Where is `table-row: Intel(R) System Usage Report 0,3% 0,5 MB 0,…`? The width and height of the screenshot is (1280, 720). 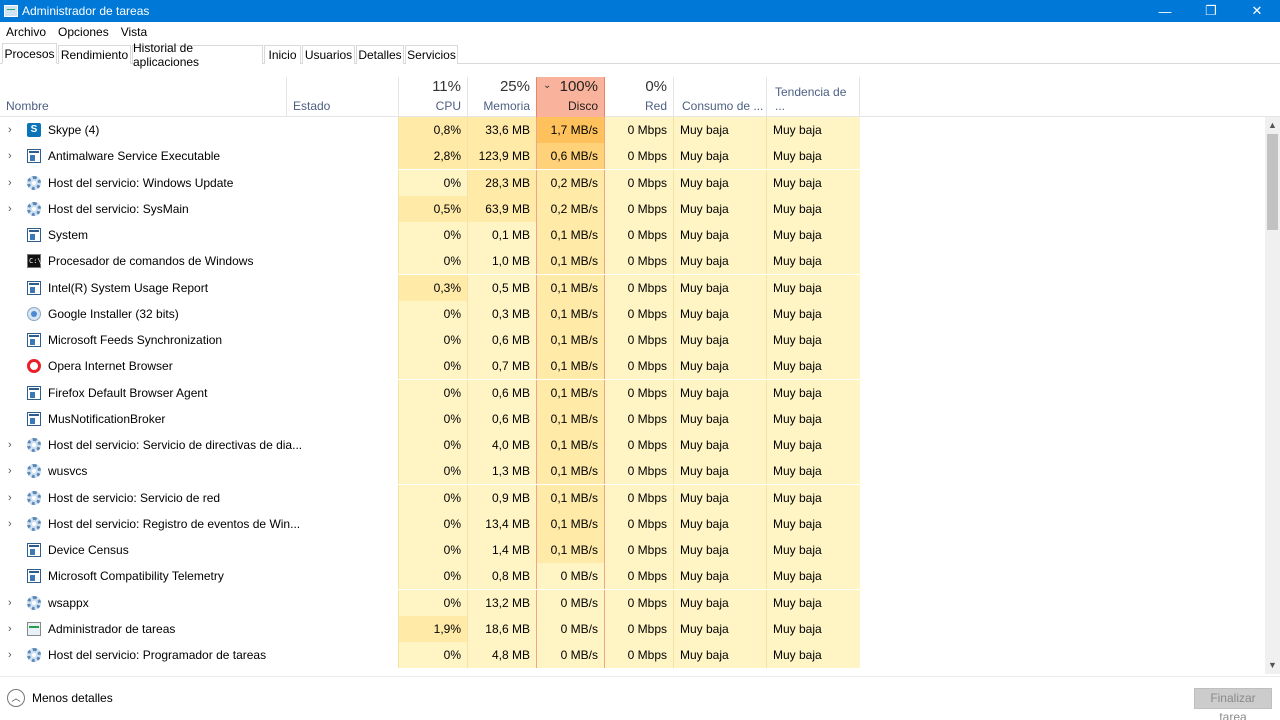 table-row: Intel(R) System Usage Report 0,3% 0,5 MB 0,… is located at coordinates (632, 288).